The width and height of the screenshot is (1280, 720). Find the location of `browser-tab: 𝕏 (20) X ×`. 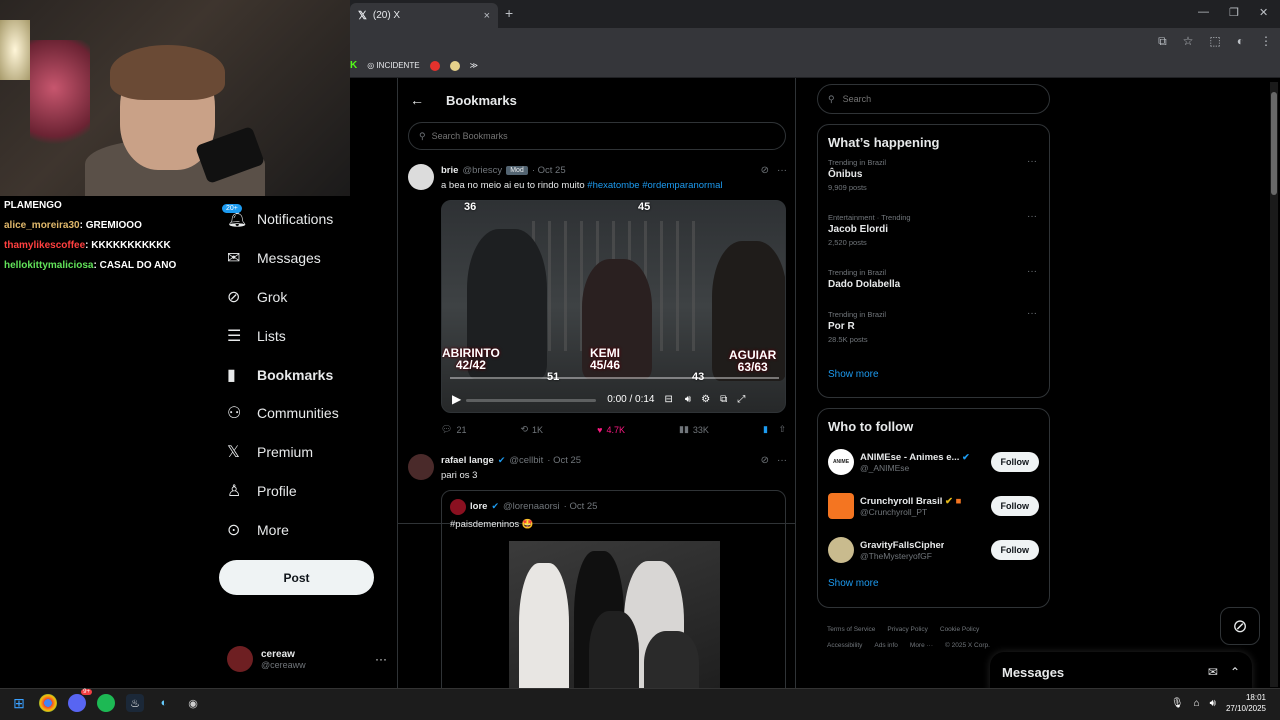

browser-tab: 𝕏 (20) X × is located at coordinates (424, 15).